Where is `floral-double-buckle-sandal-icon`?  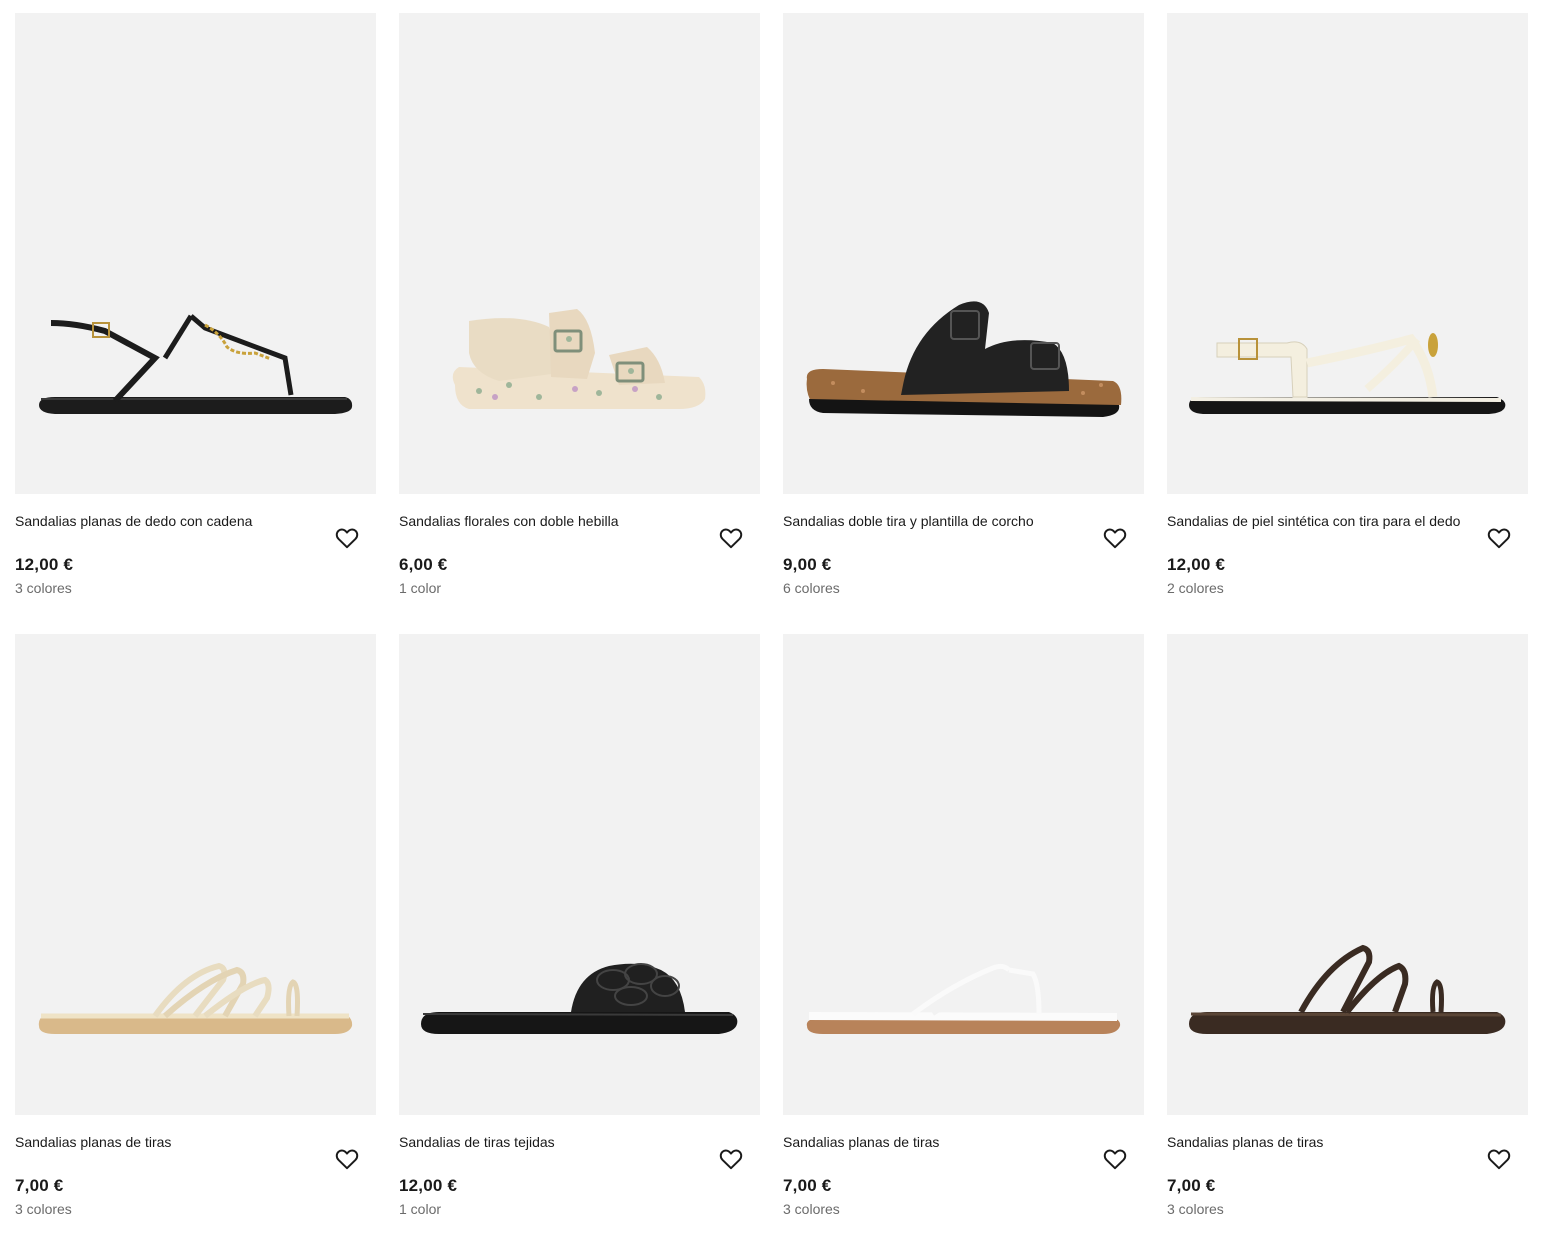 floral-double-buckle-sandal-icon is located at coordinates (579, 359).